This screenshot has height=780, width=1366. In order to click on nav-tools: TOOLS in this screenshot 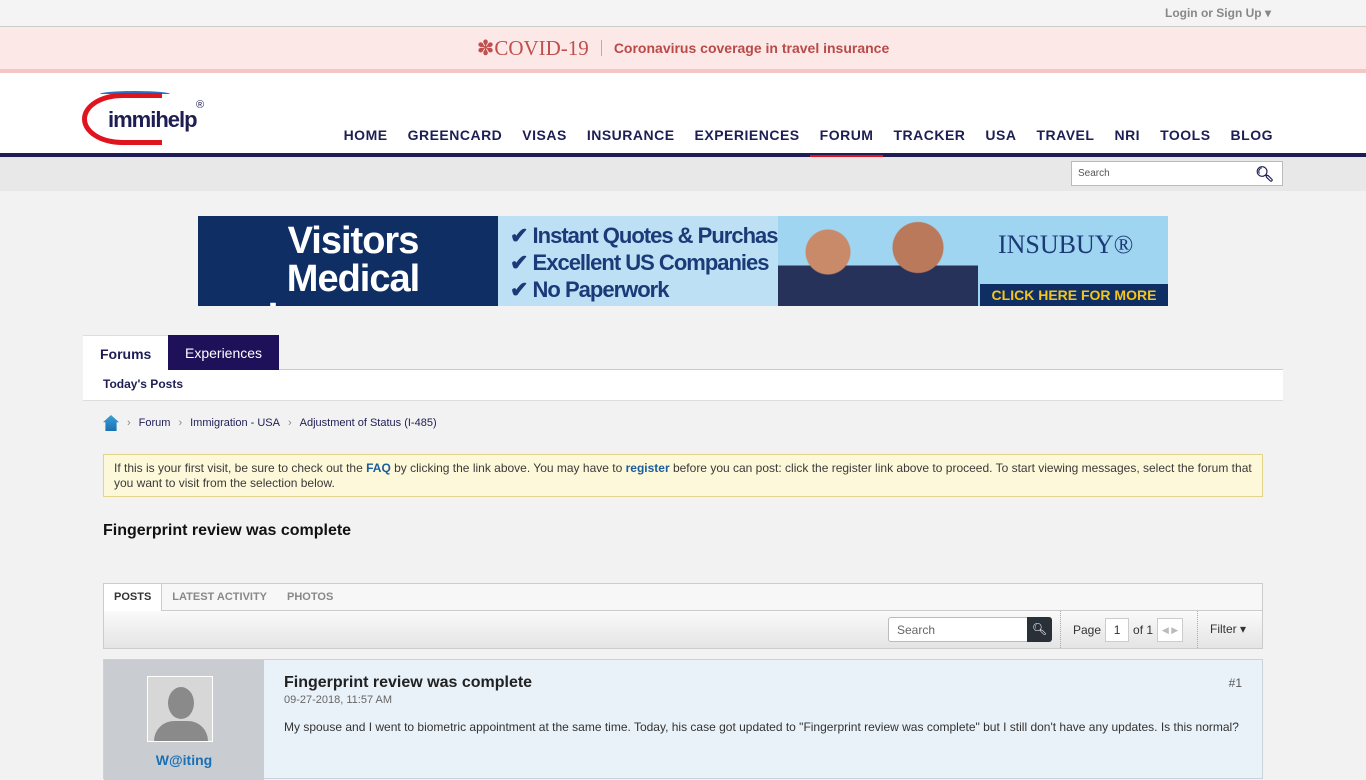, I will do `click(1185, 142)`.